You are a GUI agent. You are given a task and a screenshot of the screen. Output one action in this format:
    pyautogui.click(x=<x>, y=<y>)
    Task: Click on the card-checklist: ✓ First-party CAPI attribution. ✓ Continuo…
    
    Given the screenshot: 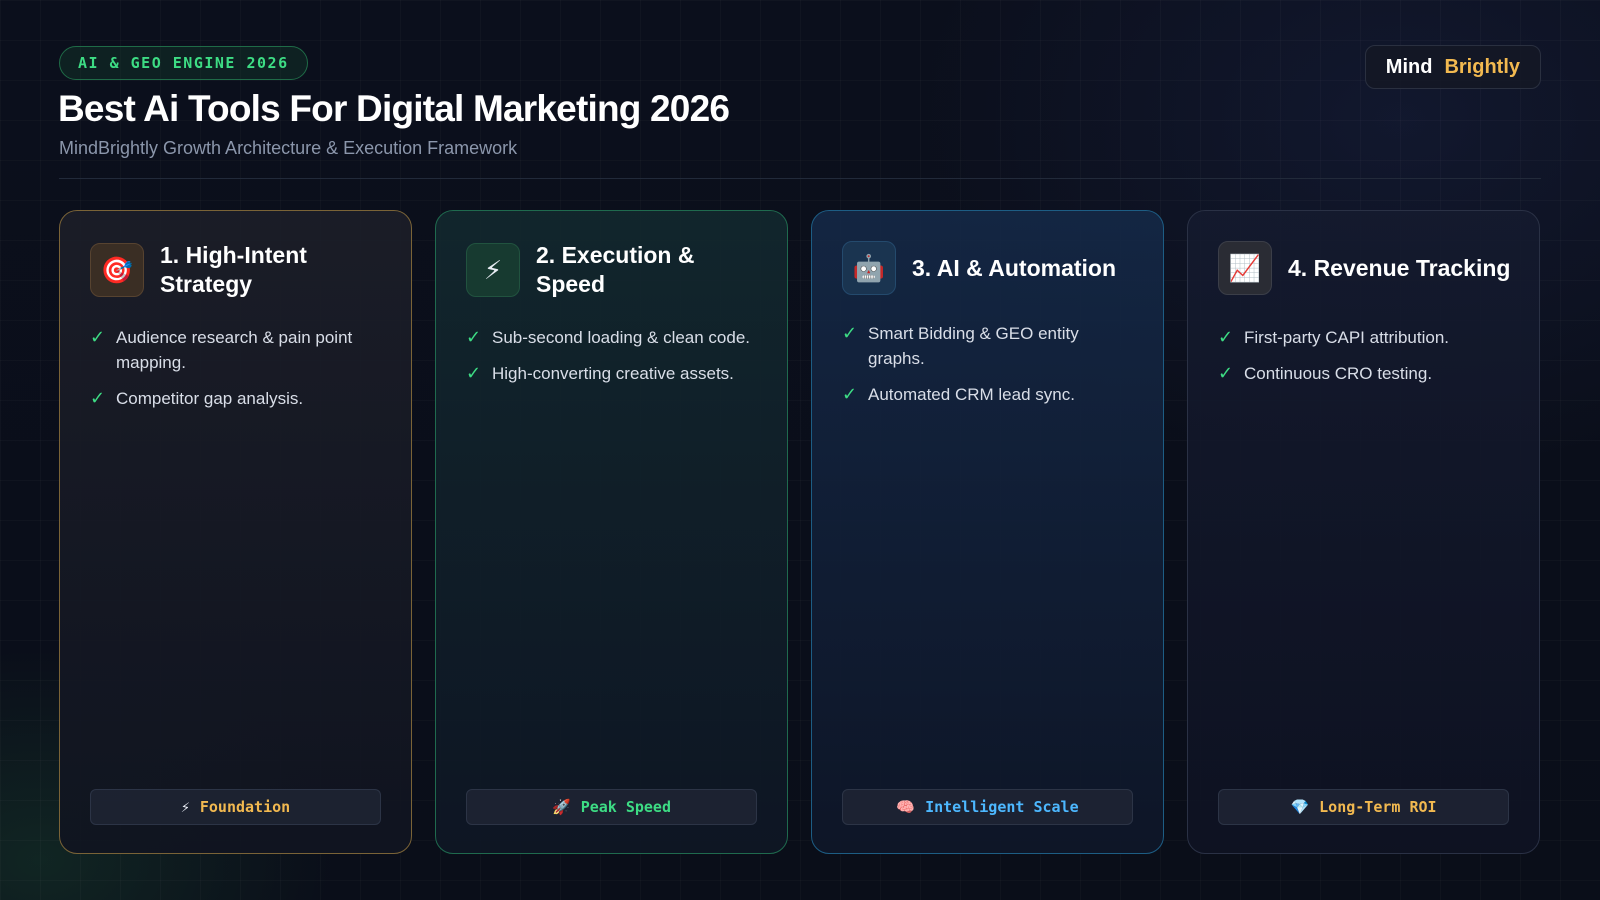 What is the action you would take?
    pyautogui.click(x=1365, y=361)
    